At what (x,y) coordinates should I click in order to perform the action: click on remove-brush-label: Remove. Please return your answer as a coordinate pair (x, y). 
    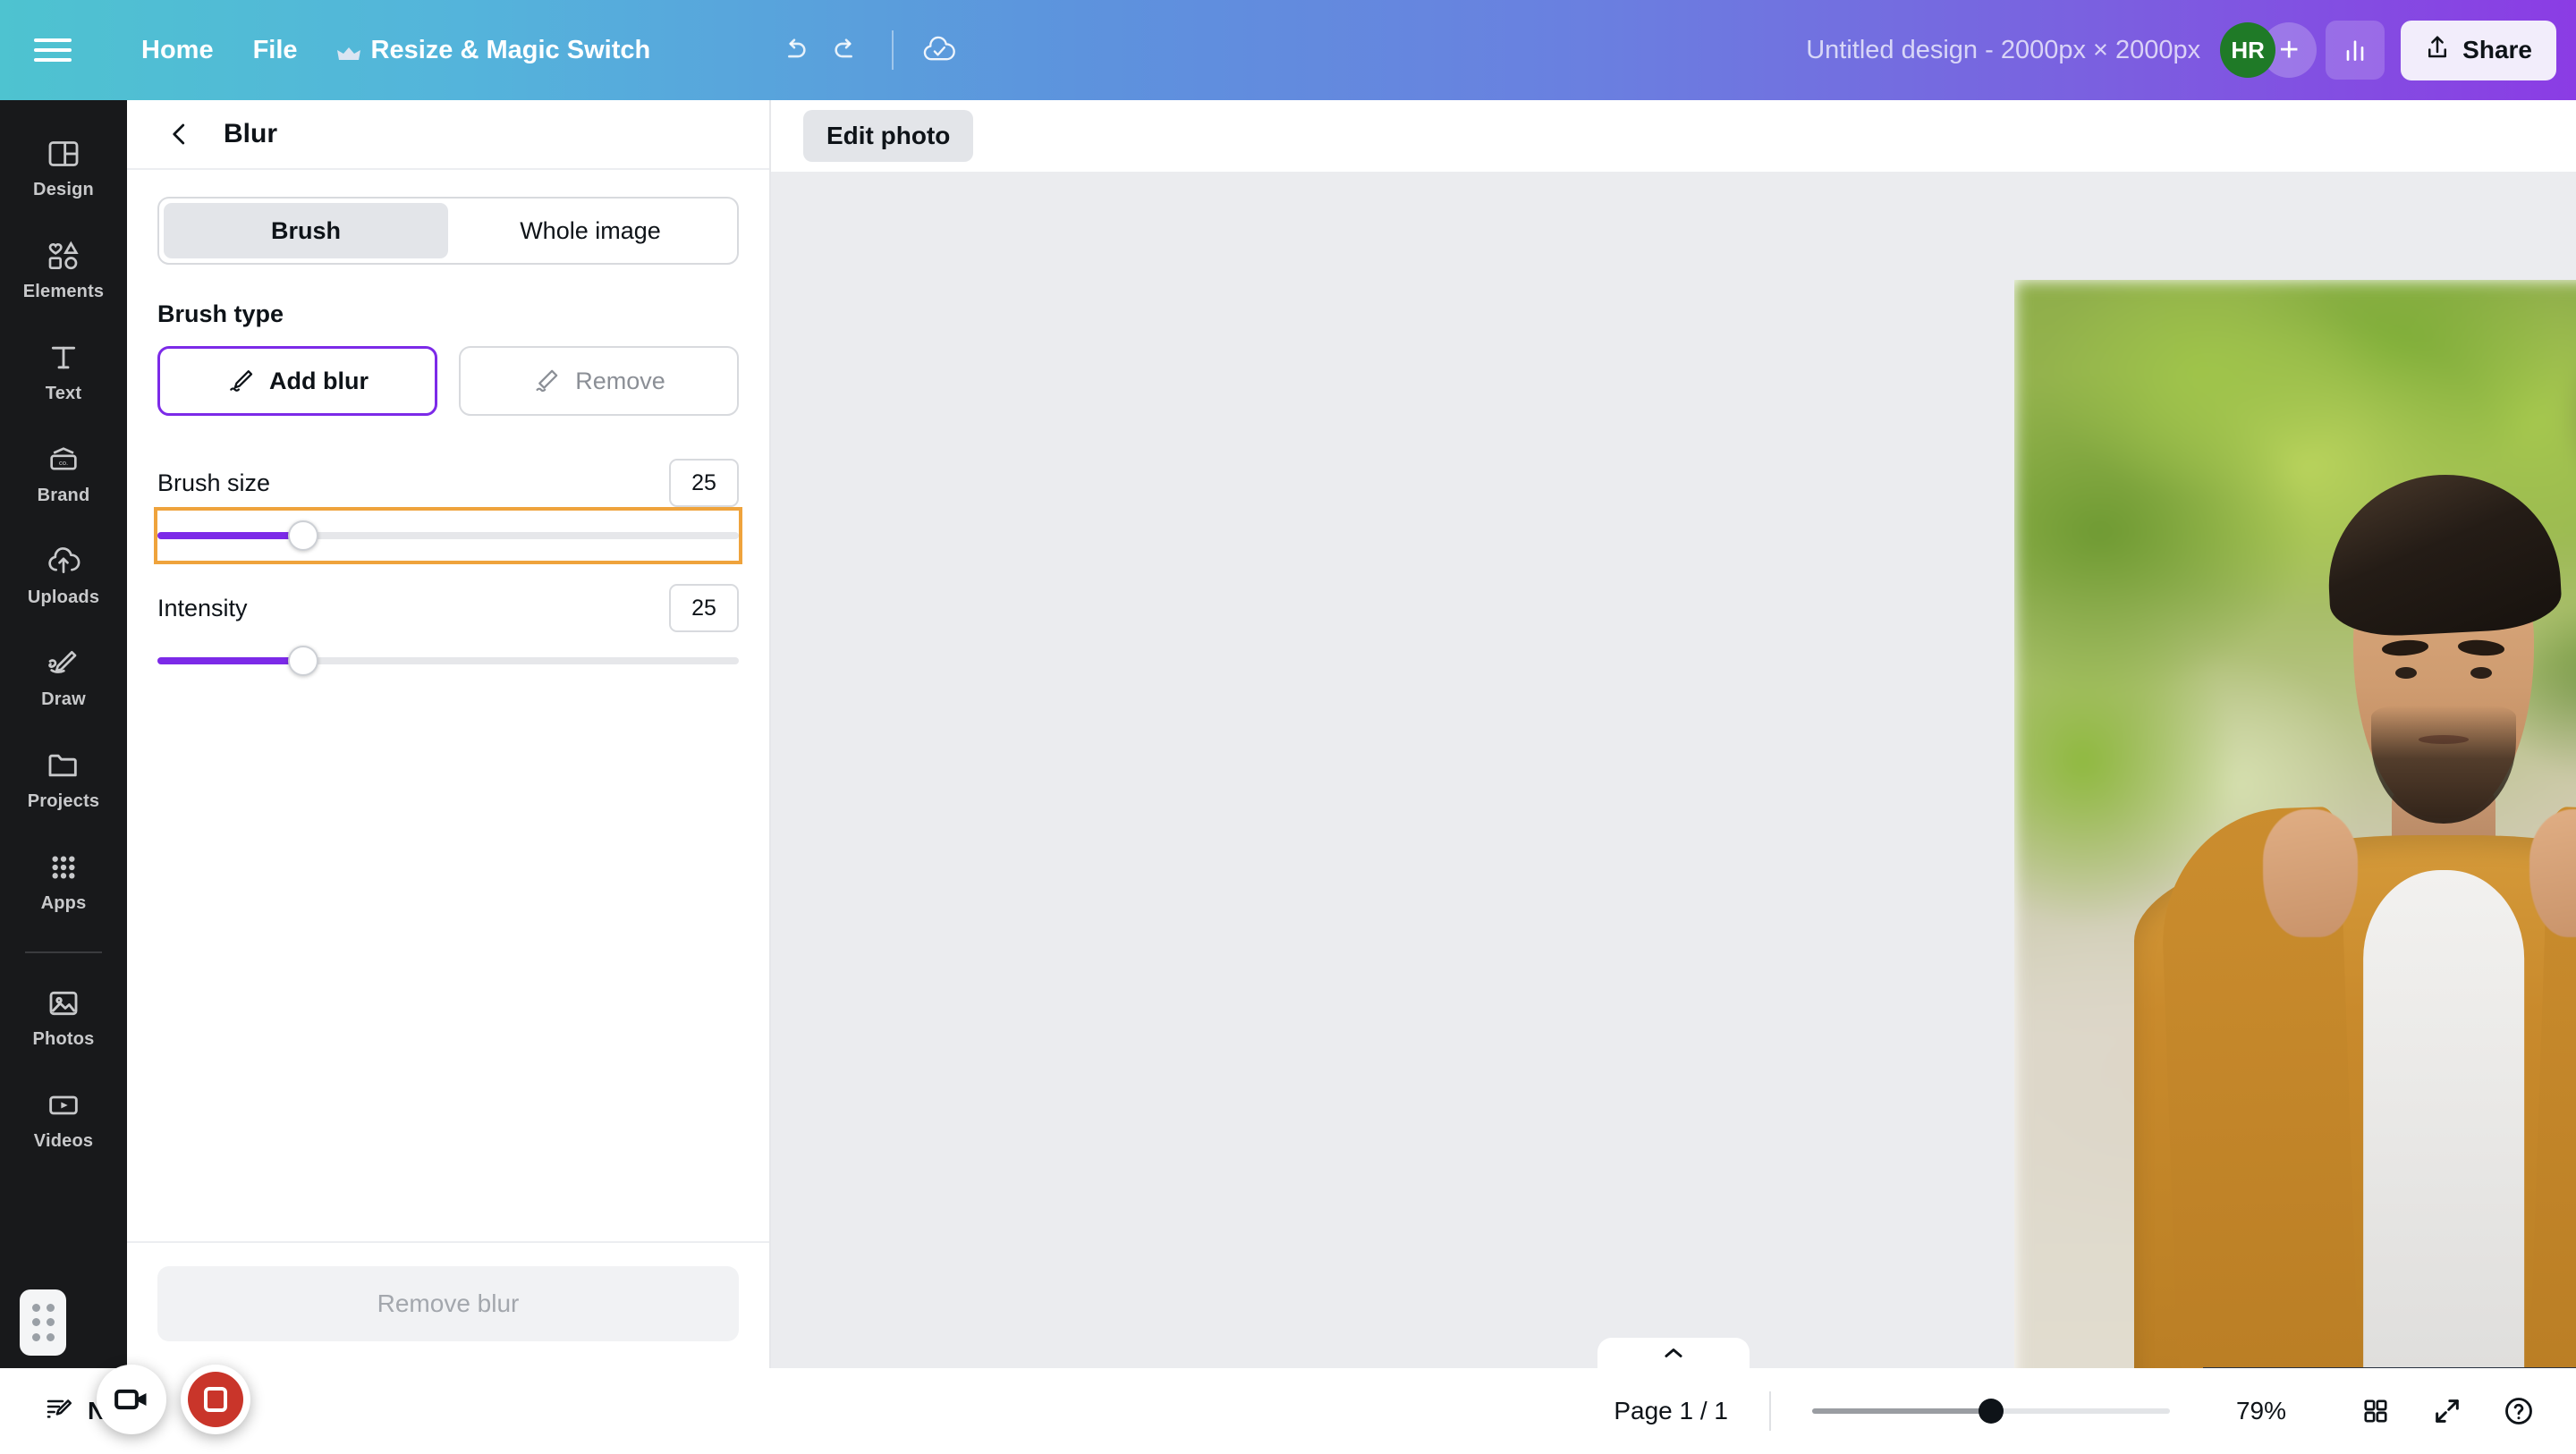
    Looking at the image, I should click on (620, 381).